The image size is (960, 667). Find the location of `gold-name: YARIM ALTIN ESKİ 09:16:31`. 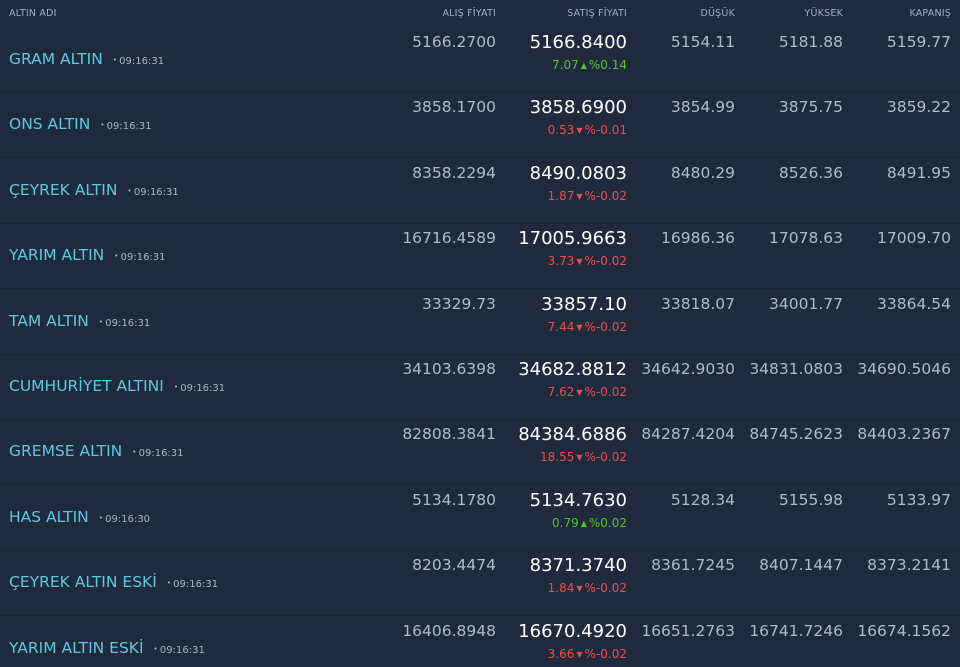

gold-name: YARIM ALTIN ESKİ 09:16:31 is located at coordinates (107, 648).